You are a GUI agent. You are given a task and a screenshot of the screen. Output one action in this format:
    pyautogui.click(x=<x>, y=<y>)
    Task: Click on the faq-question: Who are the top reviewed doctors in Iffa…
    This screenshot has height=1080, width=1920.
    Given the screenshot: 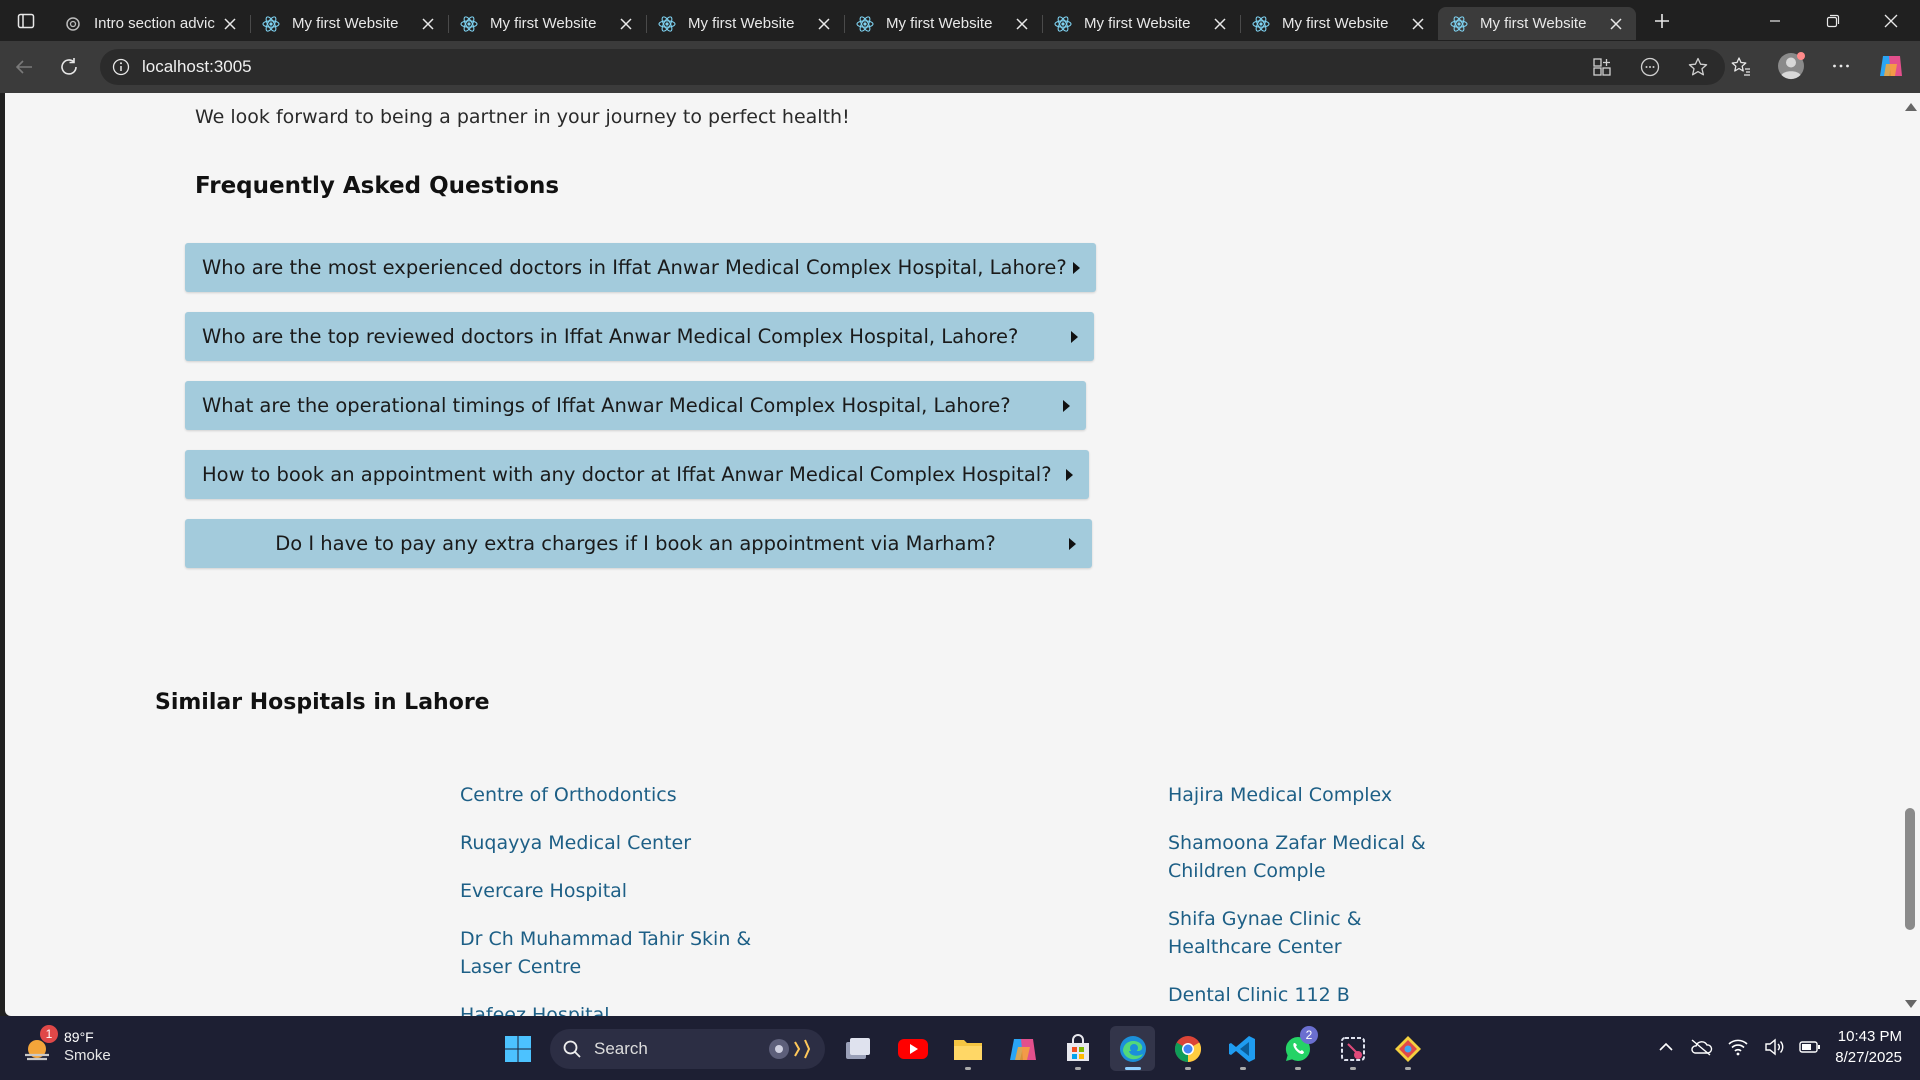 What is the action you would take?
    pyautogui.click(x=639, y=336)
    